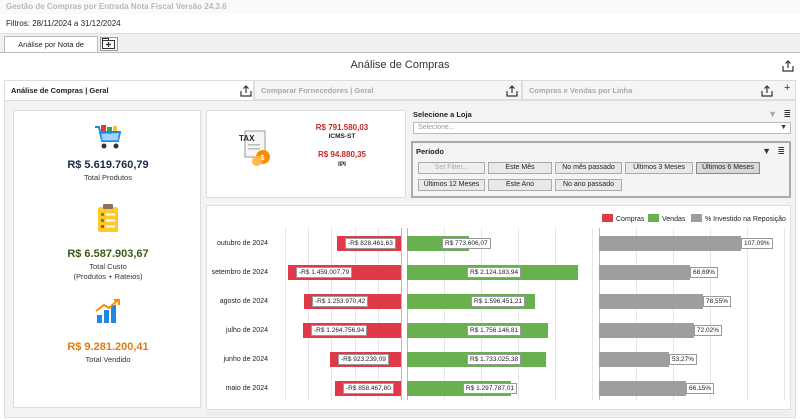 This screenshot has width=800, height=420. I want to click on kpi-value: R$ 6.587.903,67, so click(108, 254).